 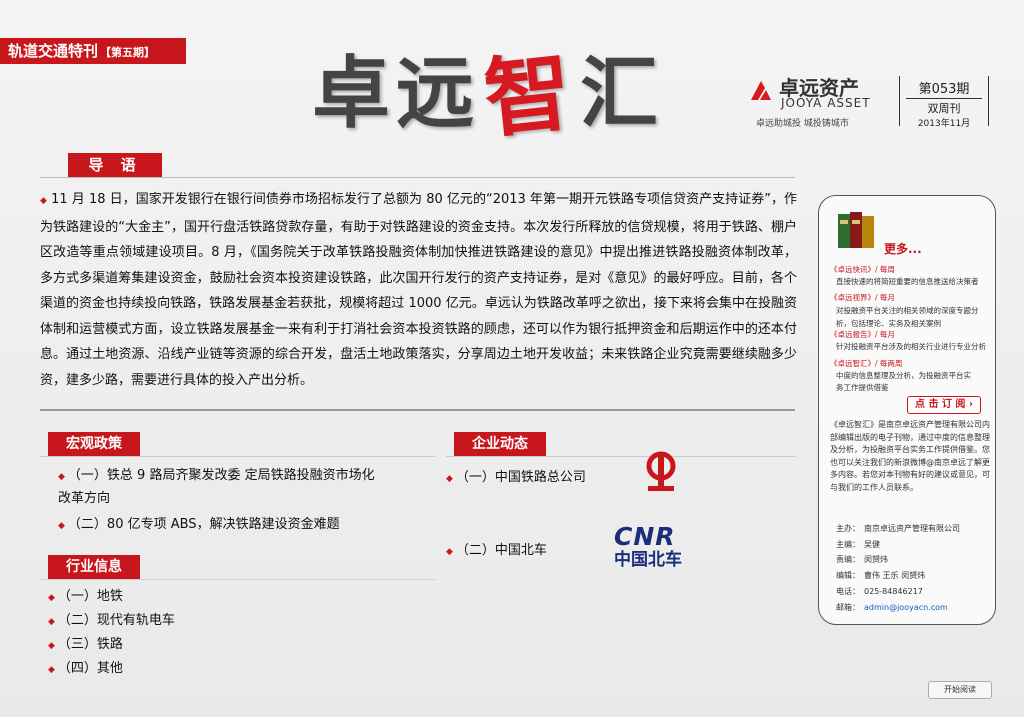 What do you see at coordinates (90, 596) in the screenshot?
I see `industry-item-1-text: （一）地铁` at bounding box center [90, 596].